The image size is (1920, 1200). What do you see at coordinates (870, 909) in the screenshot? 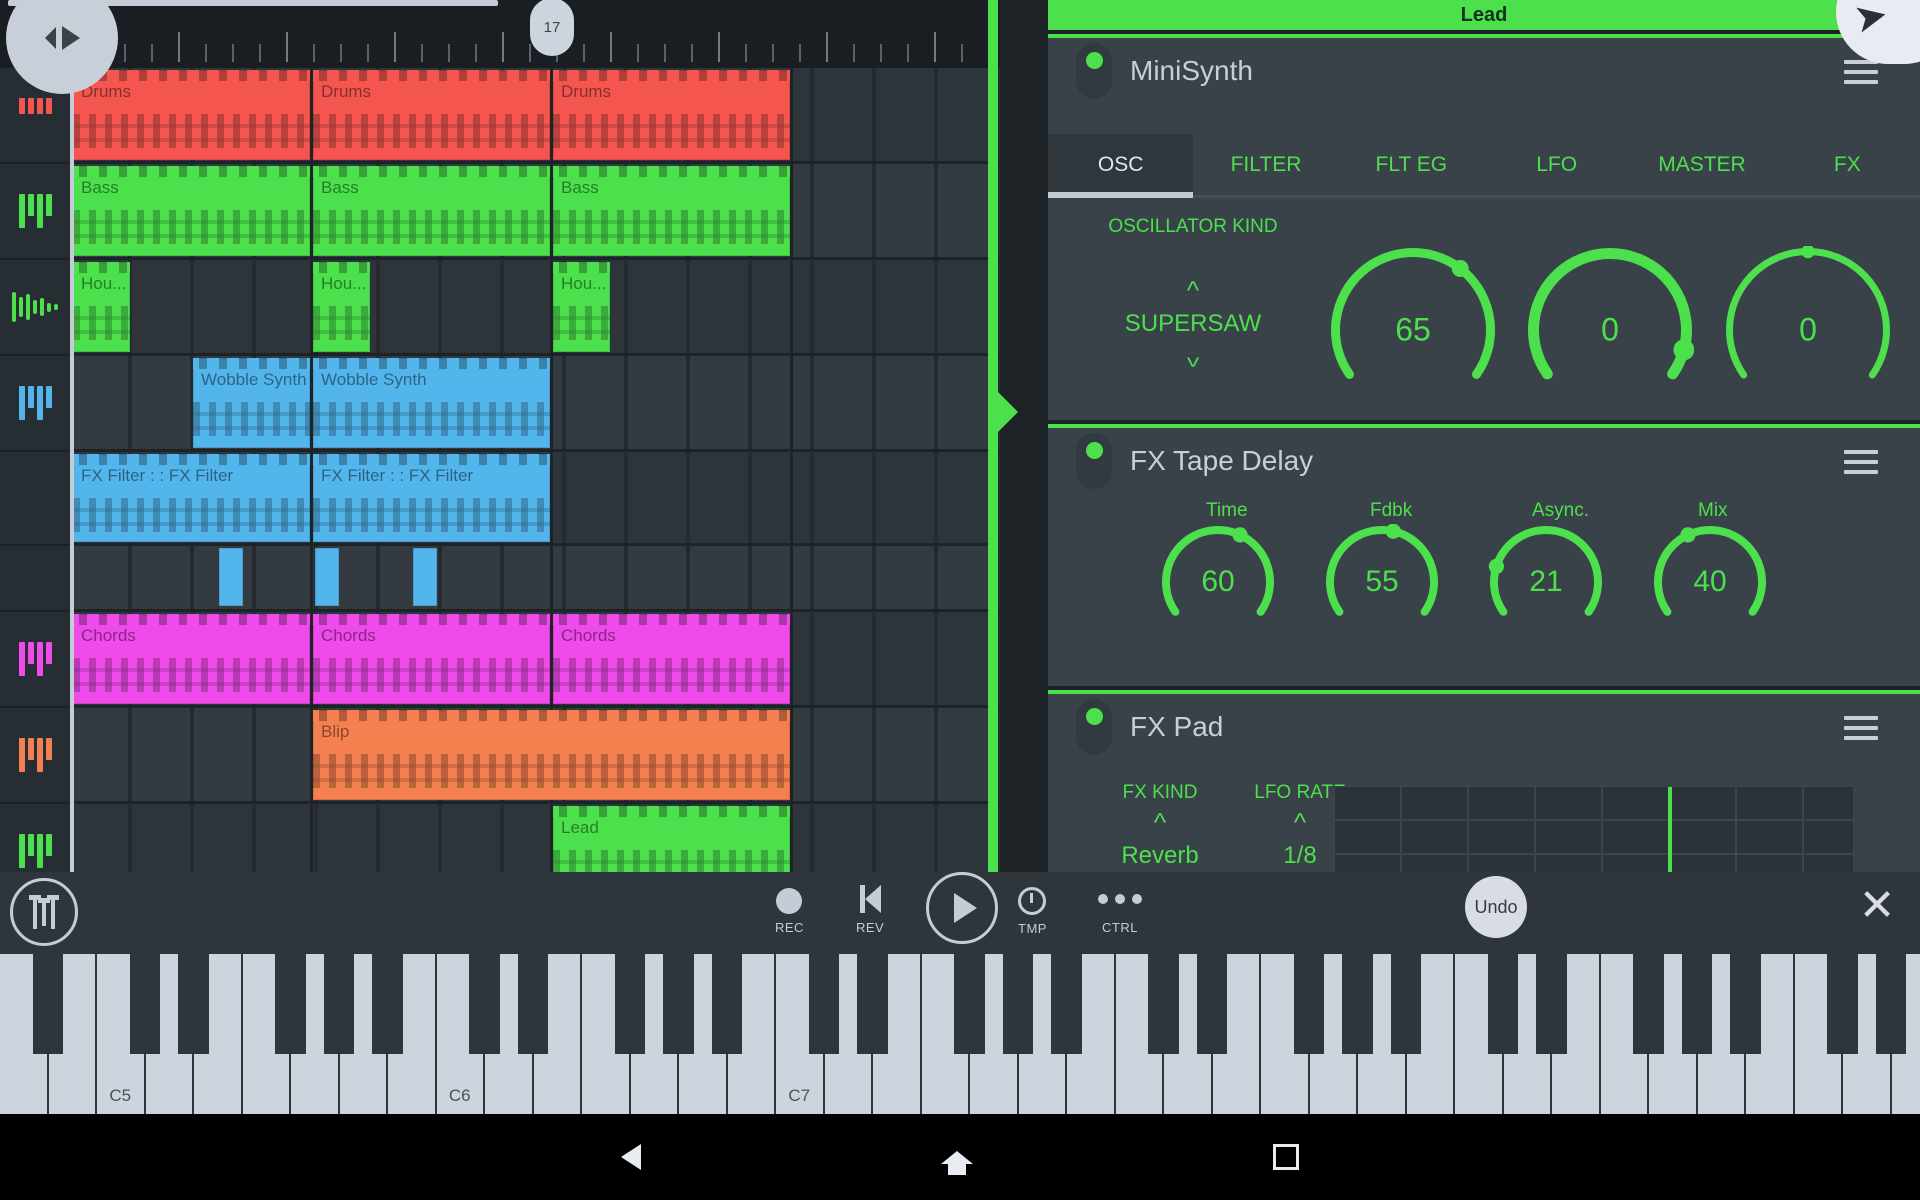
I see `rewind-button: REV` at bounding box center [870, 909].